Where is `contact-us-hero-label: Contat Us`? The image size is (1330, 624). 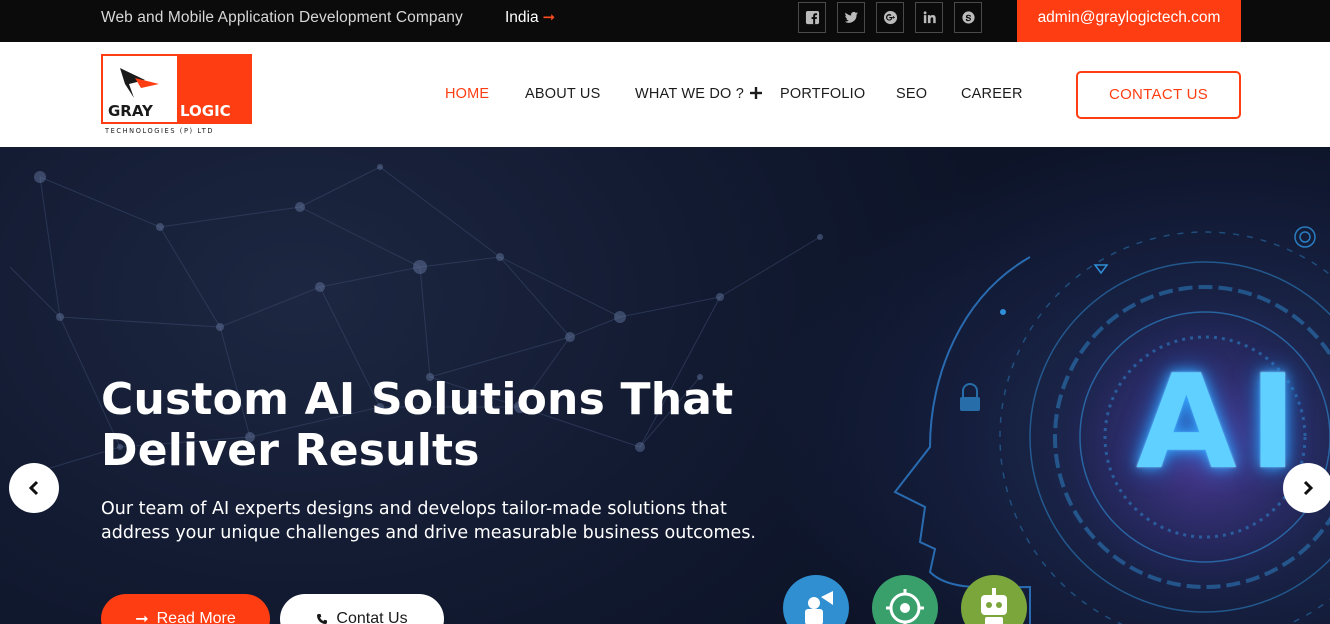
contact-us-hero-label: Contat Us is located at coordinates (372, 617).